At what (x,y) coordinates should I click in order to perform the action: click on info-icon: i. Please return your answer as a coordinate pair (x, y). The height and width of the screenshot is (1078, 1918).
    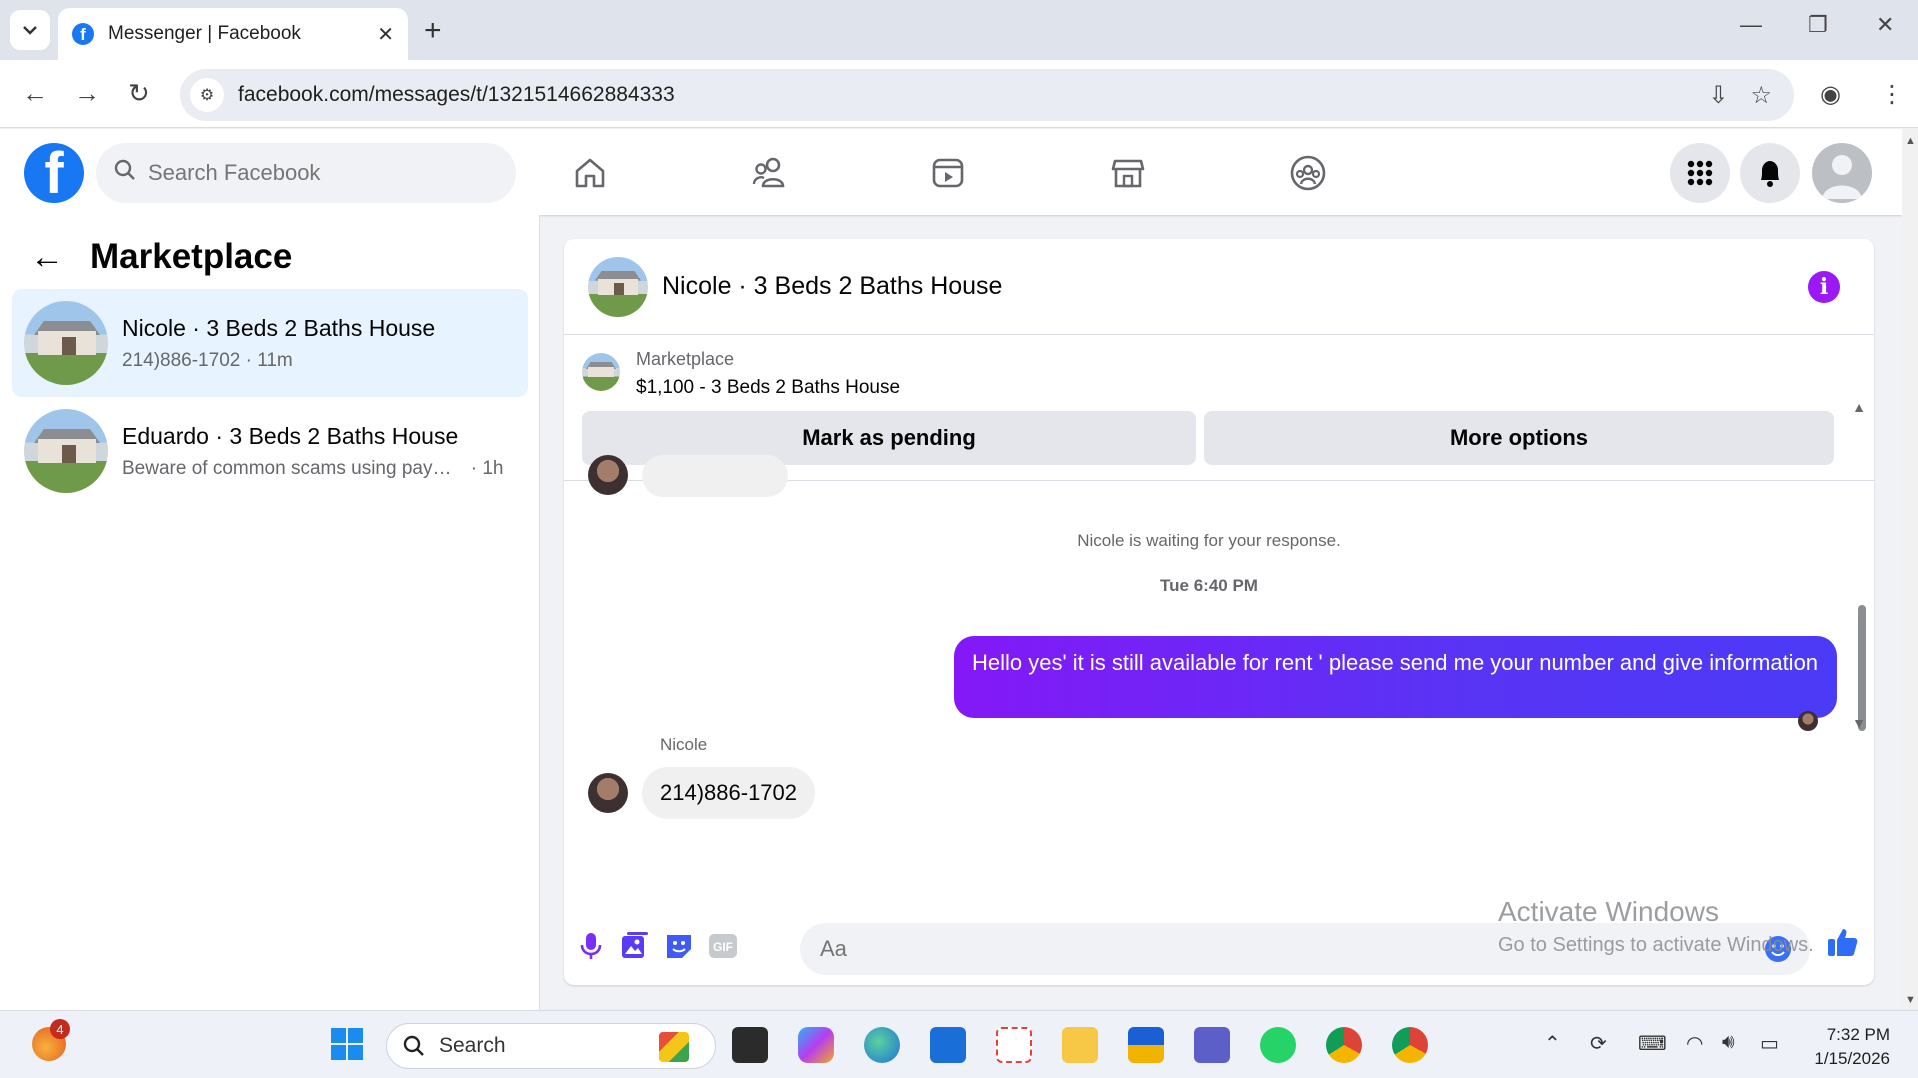
    Looking at the image, I should click on (1824, 287).